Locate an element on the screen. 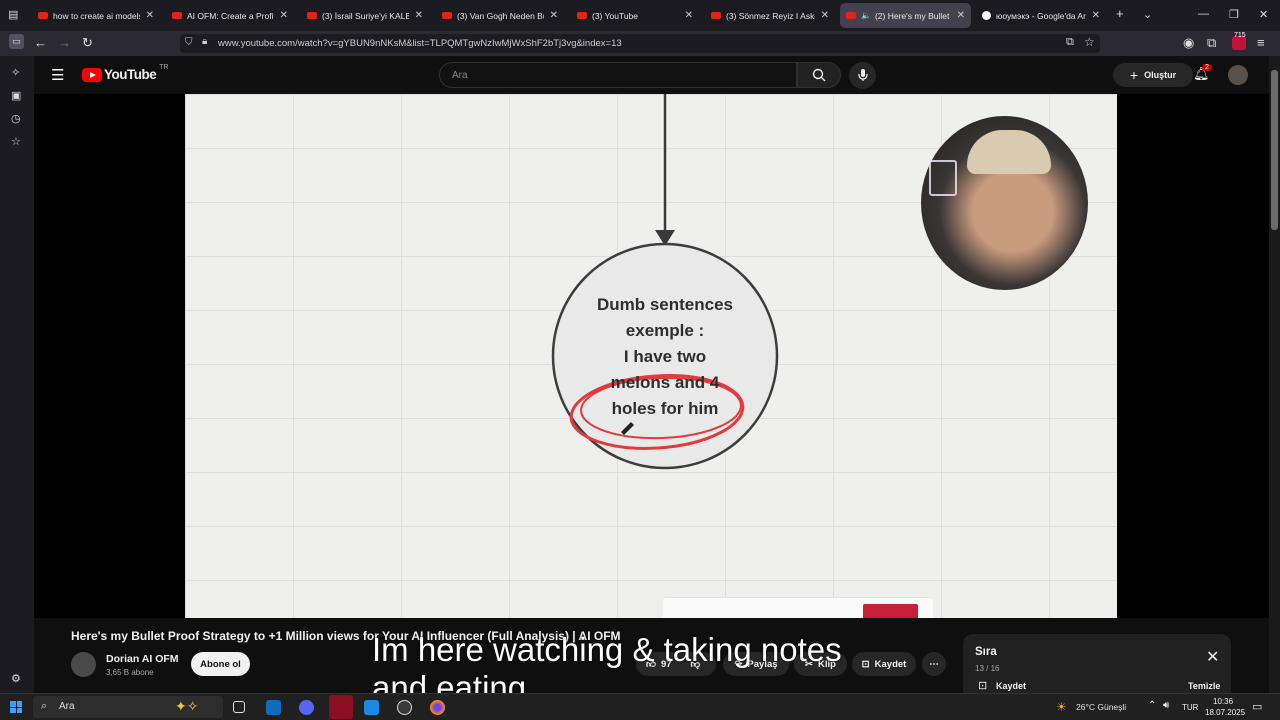  window-close-icon: ✕ is located at coordinates (1263, 14).